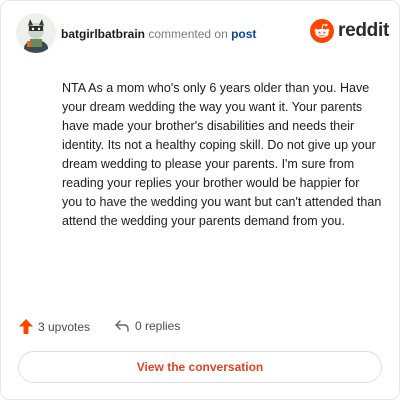  I want to click on upvotes-button: 3 upvotes, so click(54, 326).